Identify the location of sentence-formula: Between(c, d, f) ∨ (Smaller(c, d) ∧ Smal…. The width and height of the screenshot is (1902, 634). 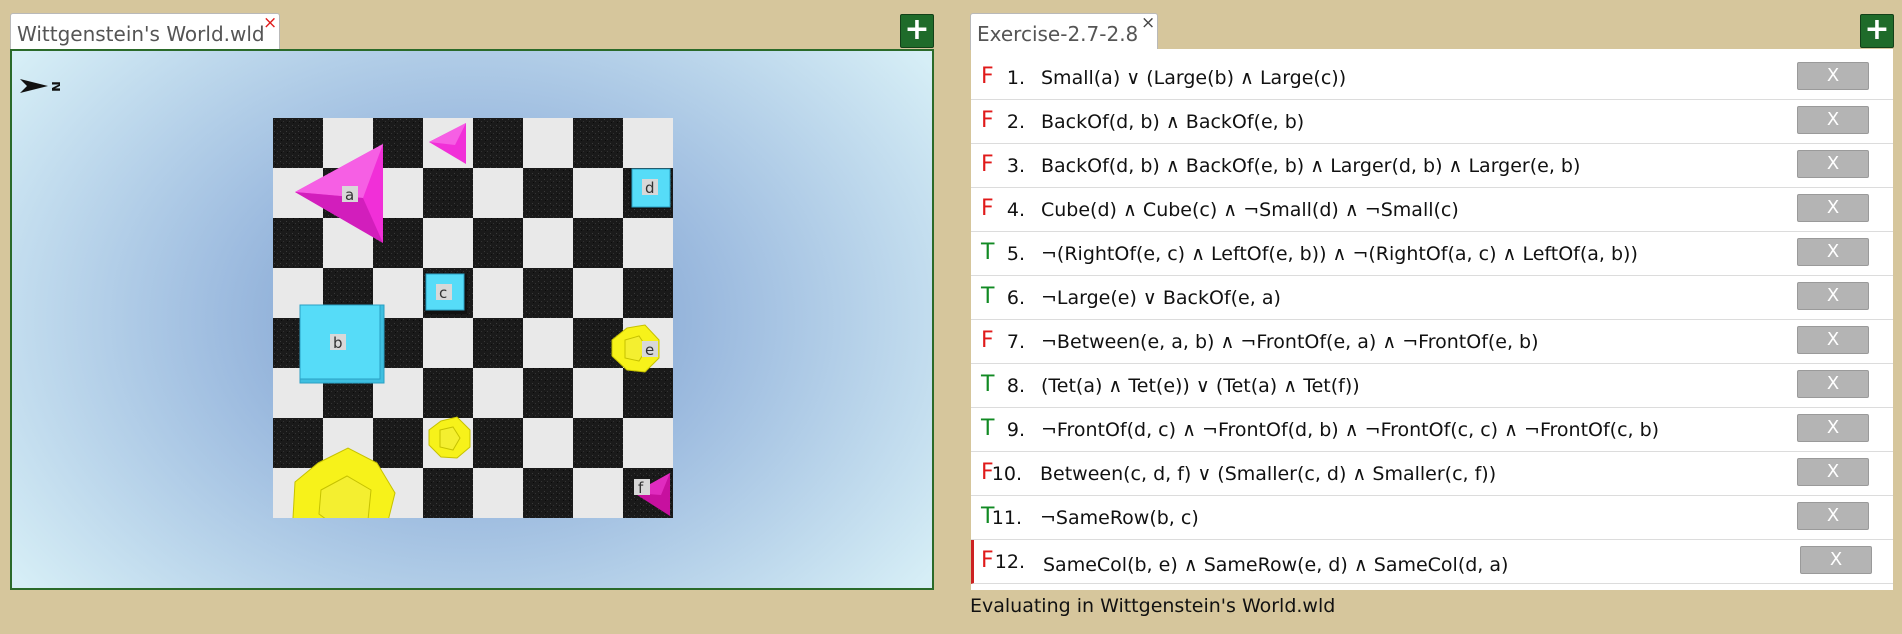
(1268, 474).